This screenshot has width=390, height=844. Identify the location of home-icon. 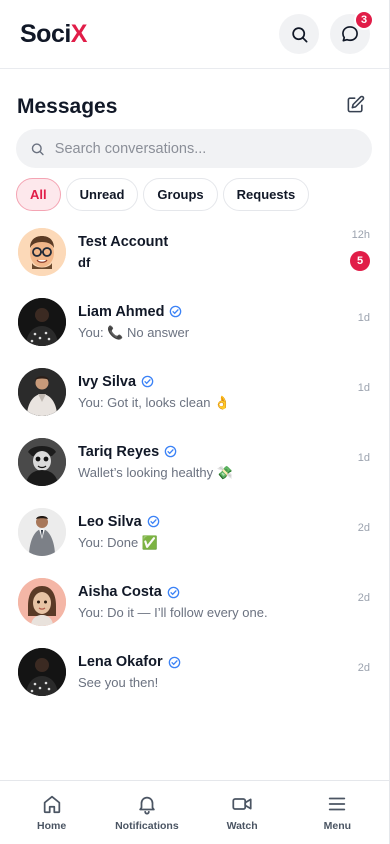
(51, 804).